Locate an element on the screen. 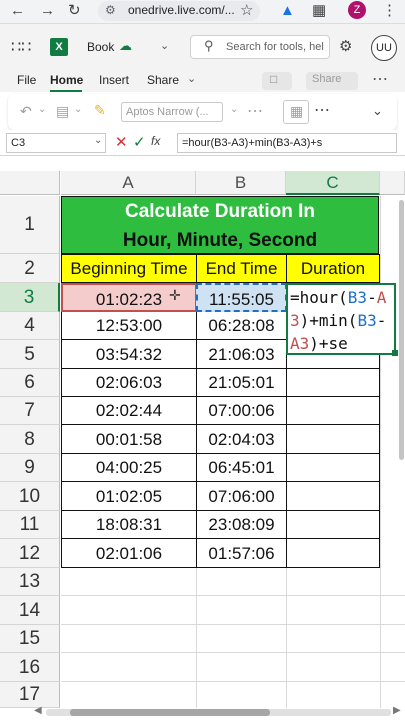 The height and width of the screenshot is (720, 405). formula-token: =hour( is located at coordinates (319, 297).